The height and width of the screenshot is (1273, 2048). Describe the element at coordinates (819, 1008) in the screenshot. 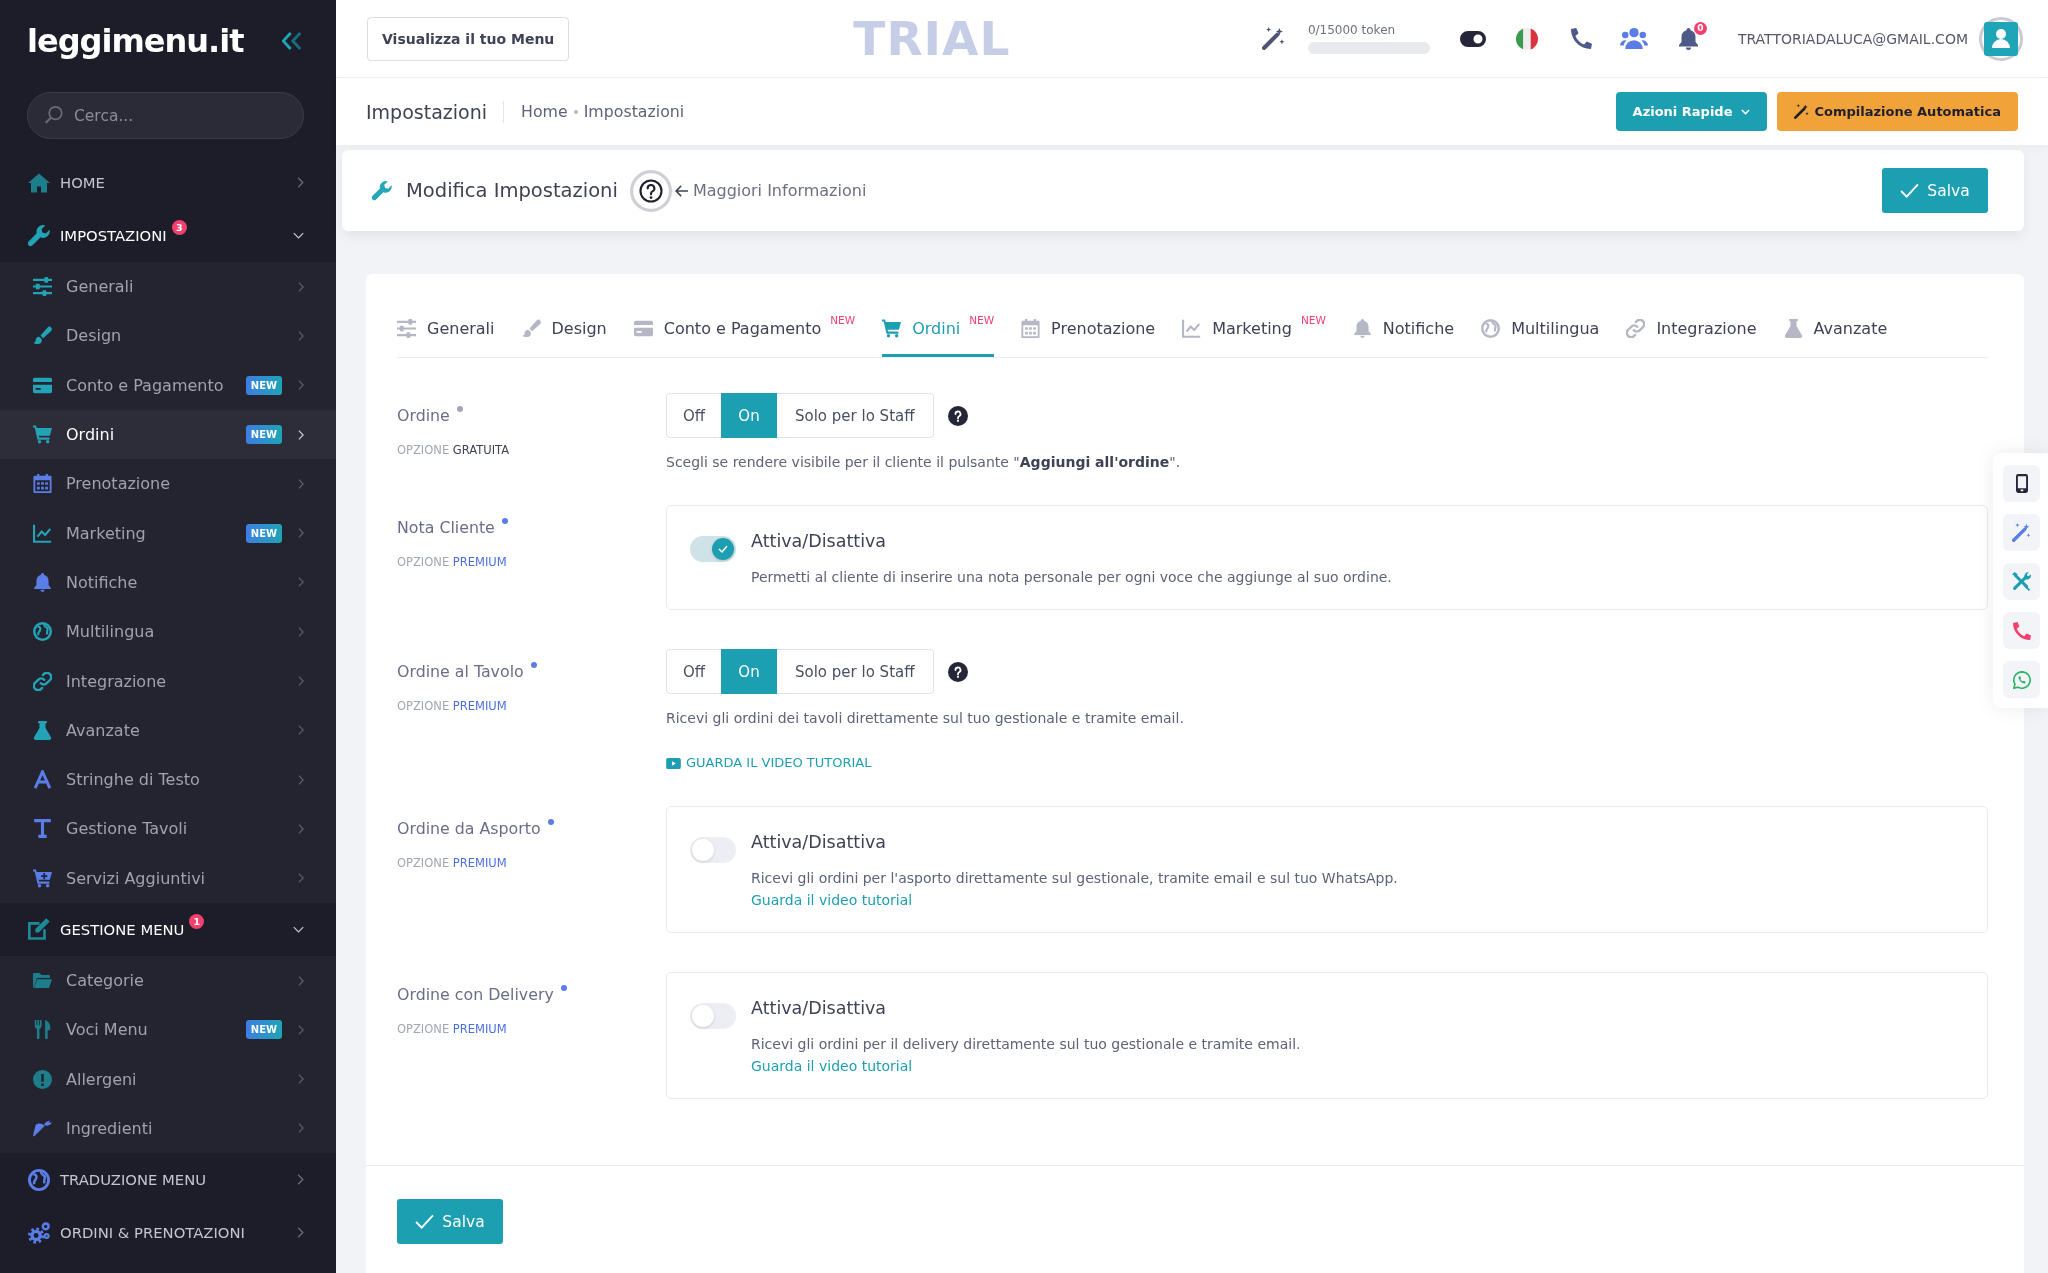

I see `toggle-label: Attiva/Disattiva` at that location.